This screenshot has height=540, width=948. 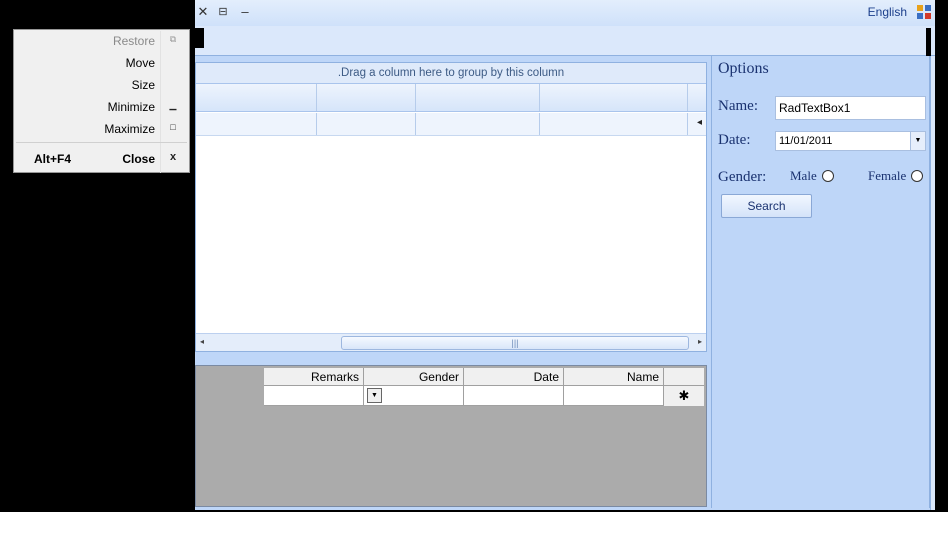 I want to click on column-header-name: Name, so click(x=614, y=376).